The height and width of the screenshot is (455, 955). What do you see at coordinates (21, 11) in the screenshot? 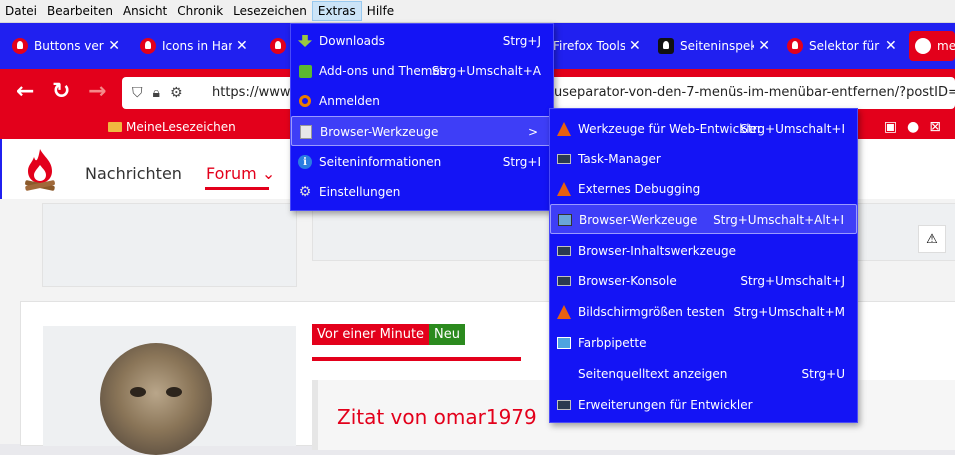
I see `menu-datei: Datei` at bounding box center [21, 11].